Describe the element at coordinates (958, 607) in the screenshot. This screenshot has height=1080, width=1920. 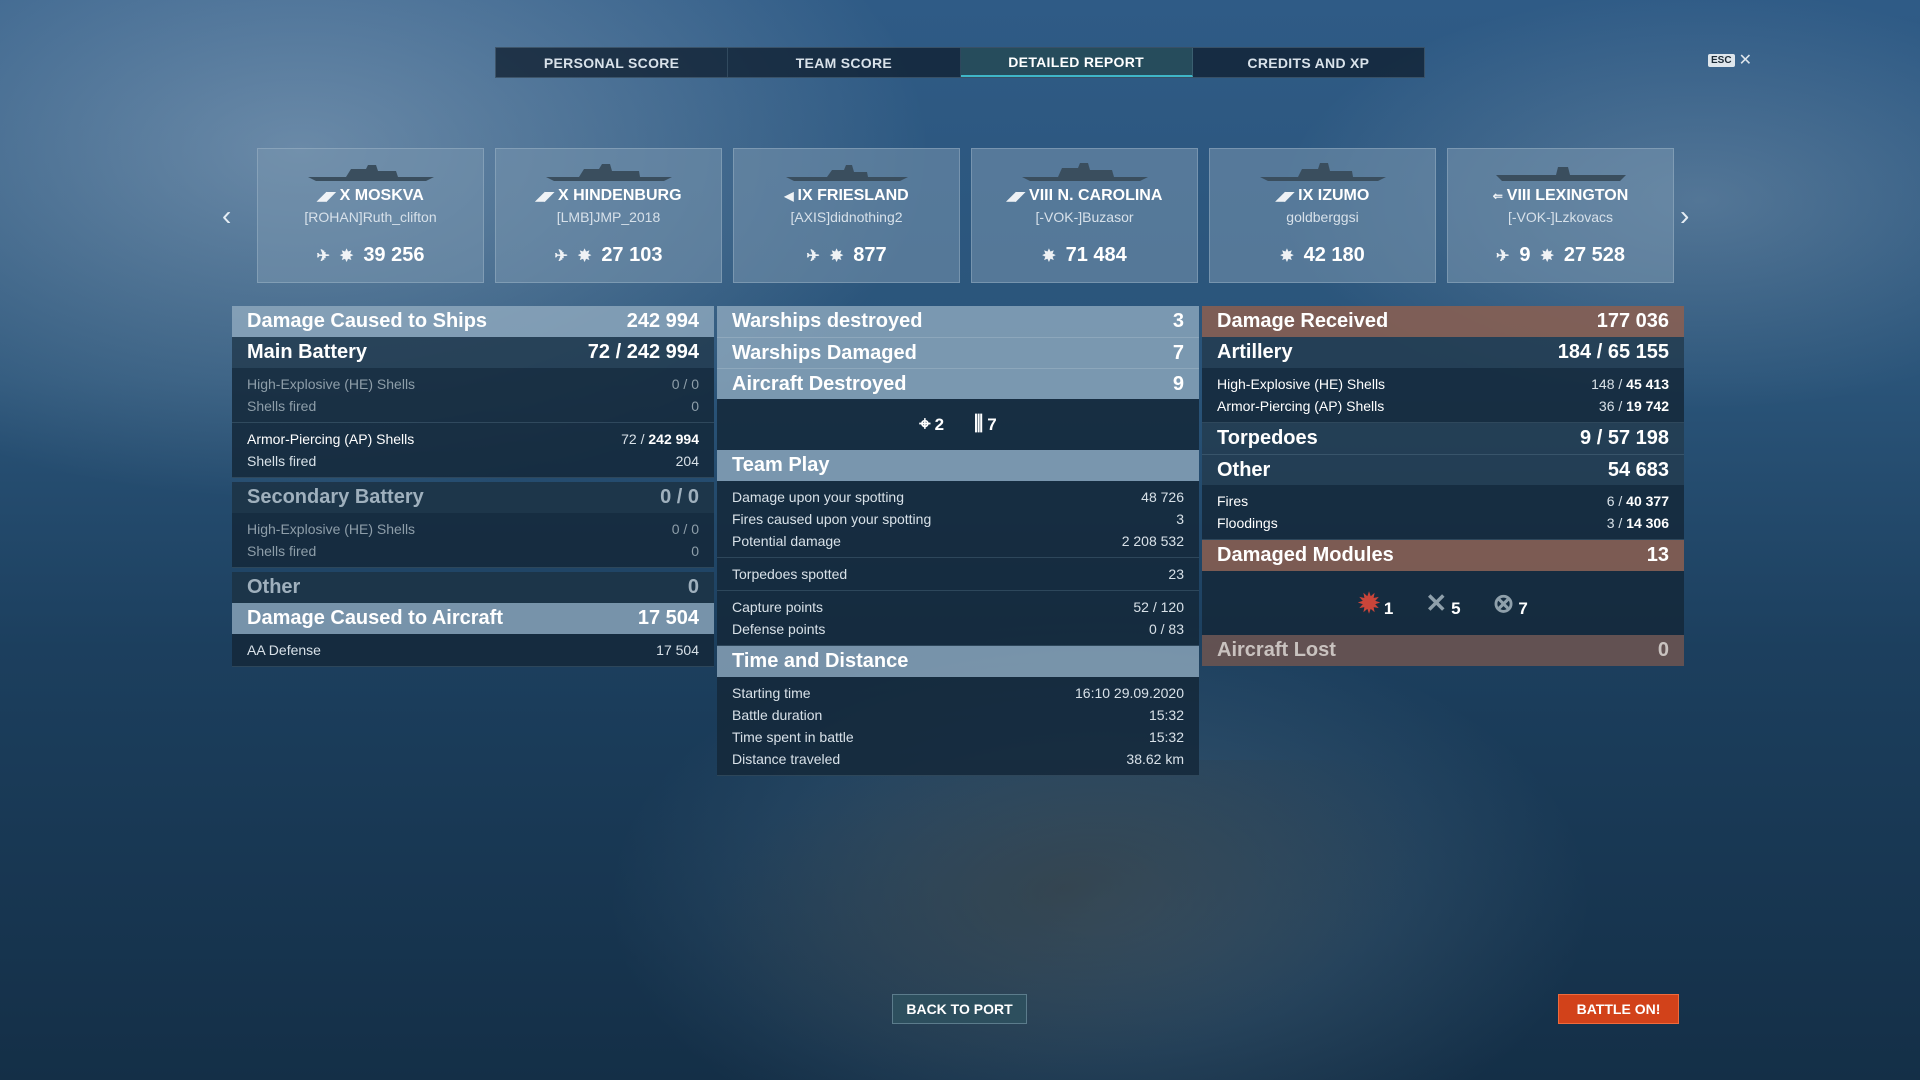
I see `capture-points-row: Capture points 52 / 120` at that location.